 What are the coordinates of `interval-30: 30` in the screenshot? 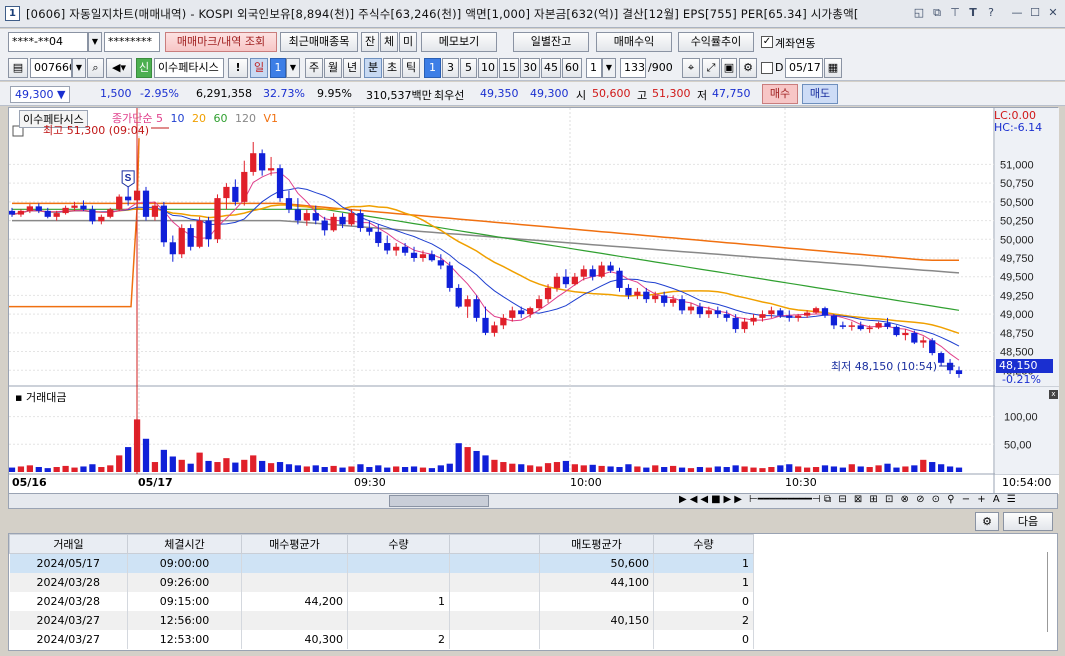 It's located at (530, 68).